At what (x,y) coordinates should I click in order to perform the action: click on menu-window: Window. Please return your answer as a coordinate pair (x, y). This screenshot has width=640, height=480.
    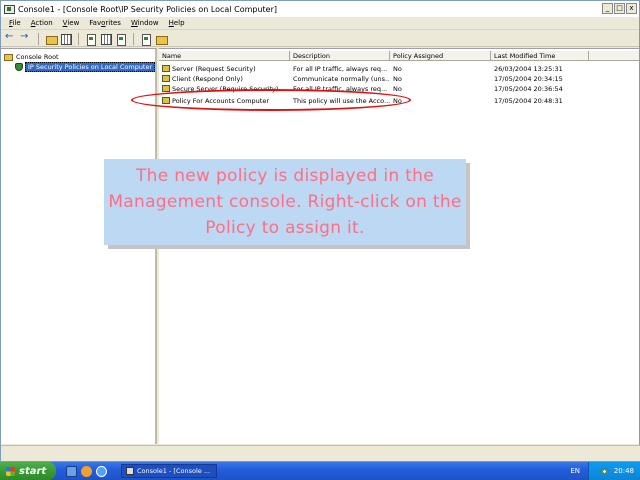
    Looking at the image, I should click on (145, 23).